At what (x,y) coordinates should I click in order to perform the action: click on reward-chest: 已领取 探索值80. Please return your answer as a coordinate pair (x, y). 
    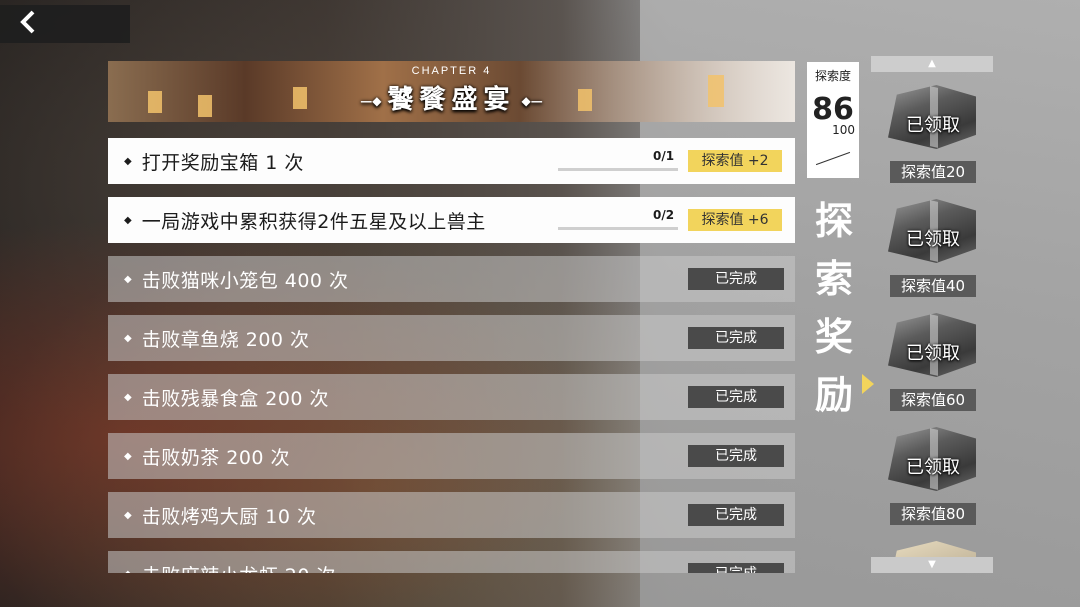
    Looking at the image, I should click on (933, 477).